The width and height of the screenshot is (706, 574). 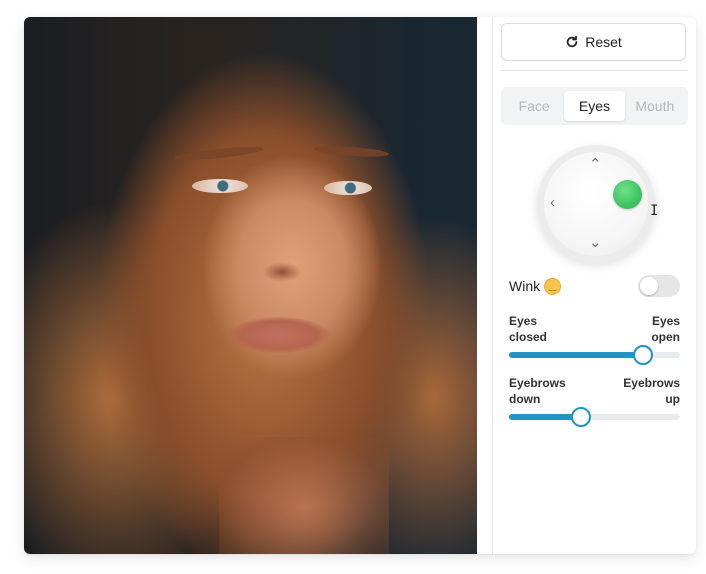 What do you see at coordinates (627, 194) in the screenshot?
I see `joystick-handle` at bounding box center [627, 194].